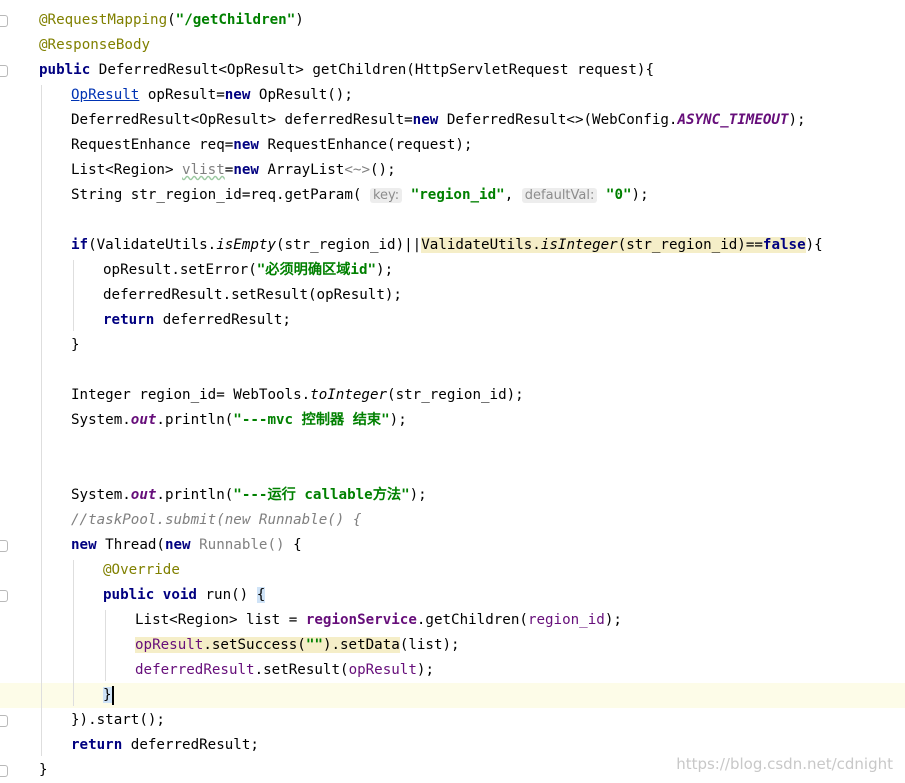 The image size is (905, 783). Describe the element at coordinates (452, 95) in the screenshot. I see `code-line: OpResult opResult=new OpResult();` at that location.